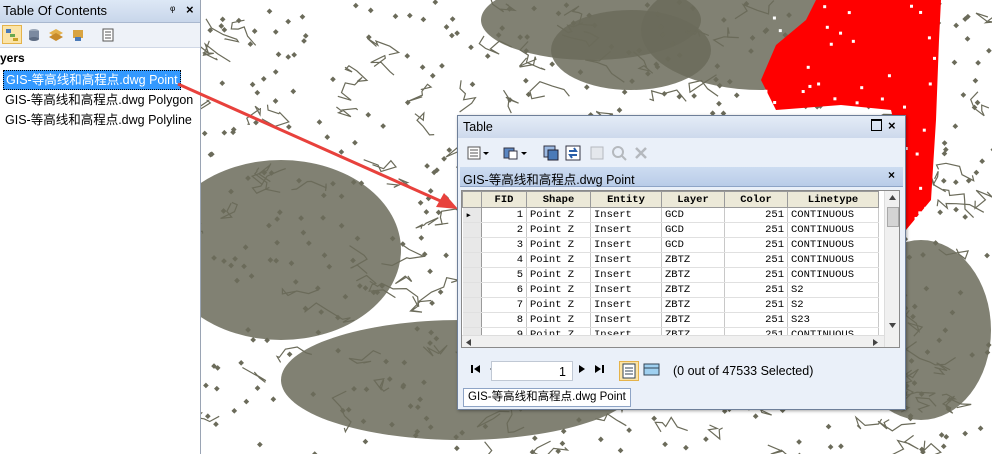  I want to click on table-row: 4 Point Z Insert ZBTZ 251 CONTINUOUS, so click(670, 260).